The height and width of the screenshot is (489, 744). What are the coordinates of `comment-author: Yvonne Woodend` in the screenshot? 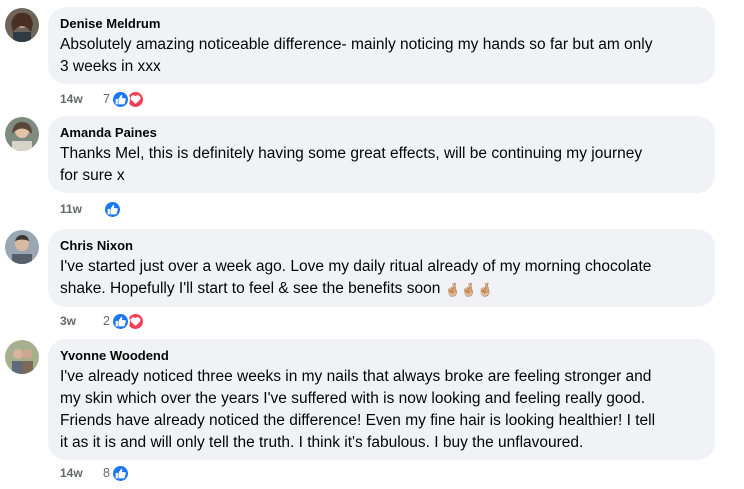 It's located at (381, 356).